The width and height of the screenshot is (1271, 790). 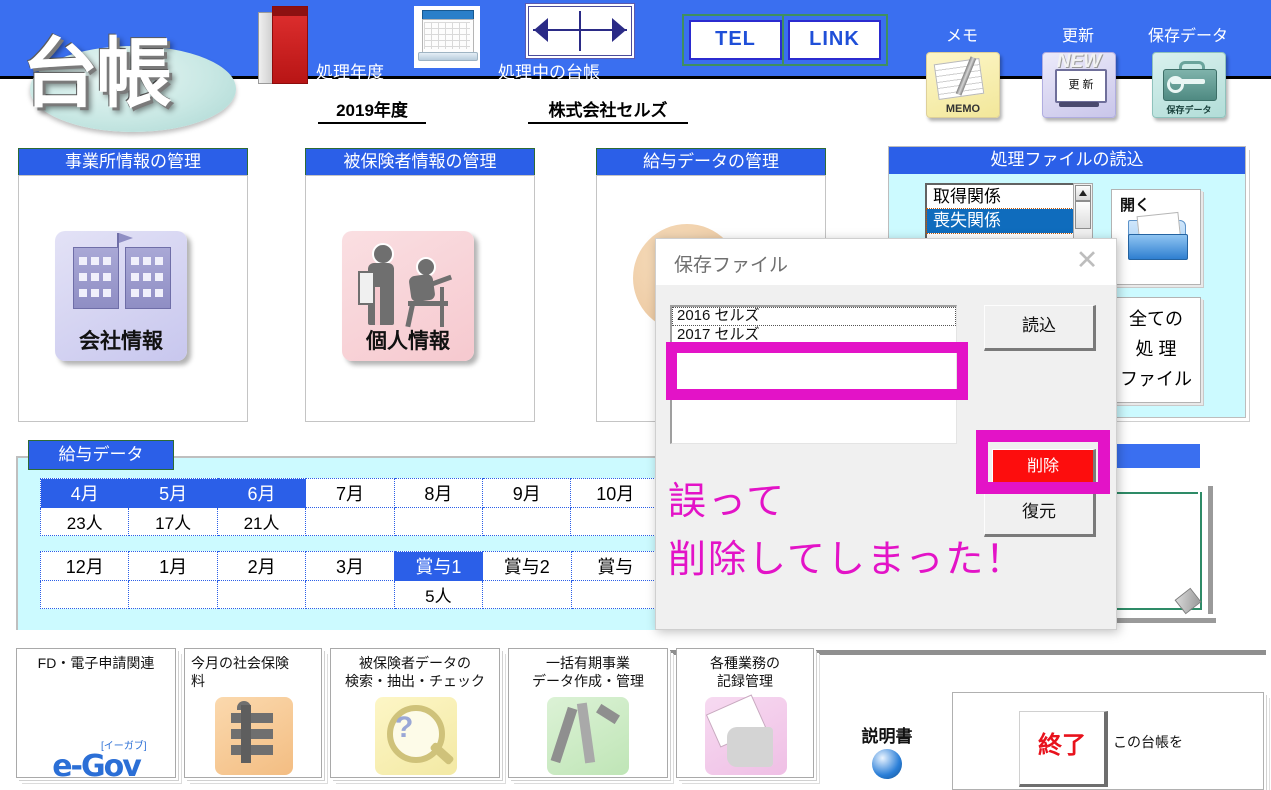 What do you see at coordinates (372, 110) in the screenshot?
I see `year-value: 2019年度` at bounding box center [372, 110].